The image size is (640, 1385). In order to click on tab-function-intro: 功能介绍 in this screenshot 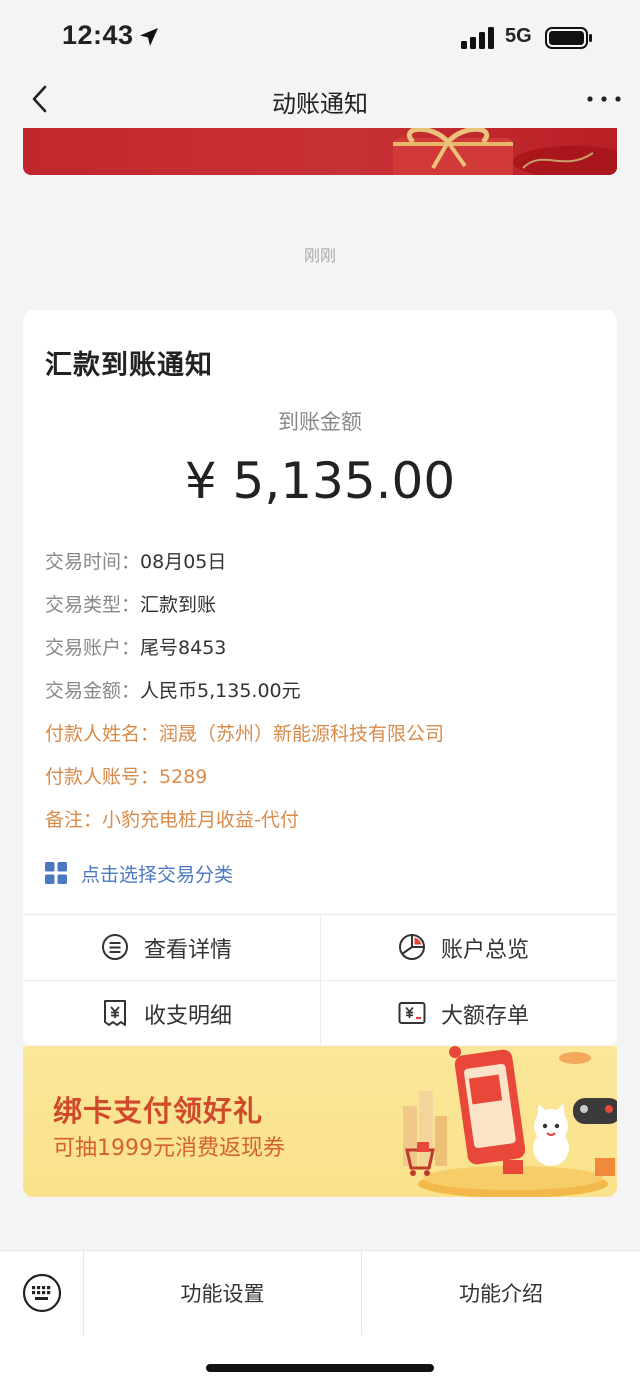, I will do `click(501, 1293)`.